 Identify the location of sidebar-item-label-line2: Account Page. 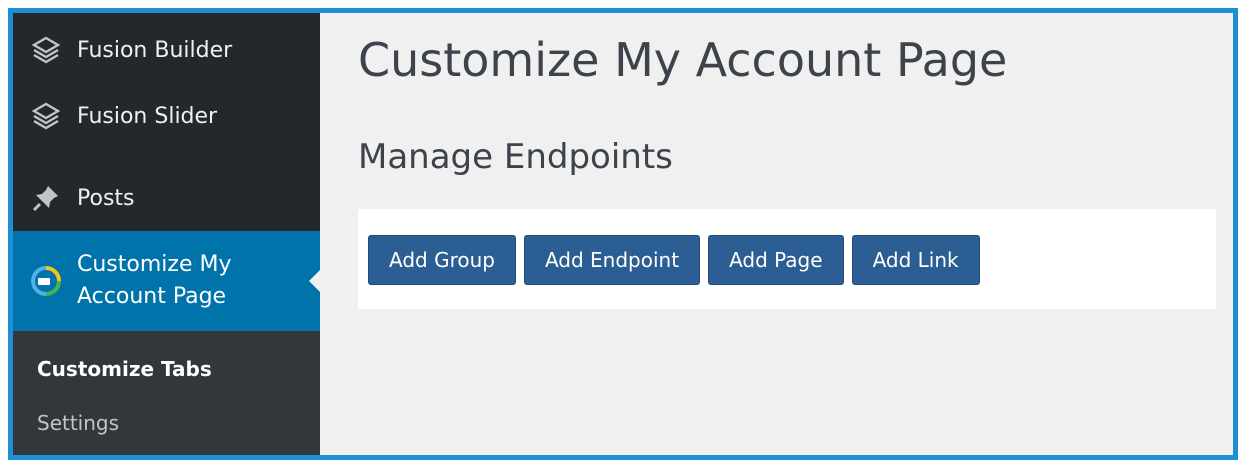
(152, 296).